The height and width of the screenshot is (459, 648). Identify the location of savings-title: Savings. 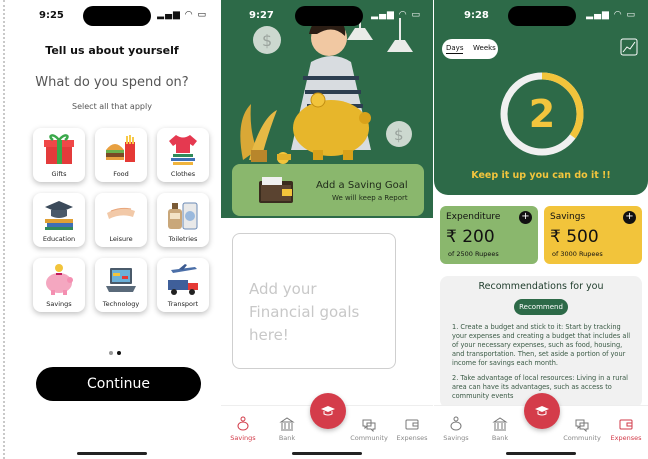
(568, 217).